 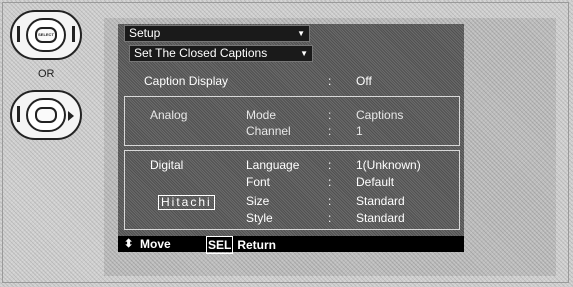 I want to click on footer-move-label: Move, so click(x=155, y=244).